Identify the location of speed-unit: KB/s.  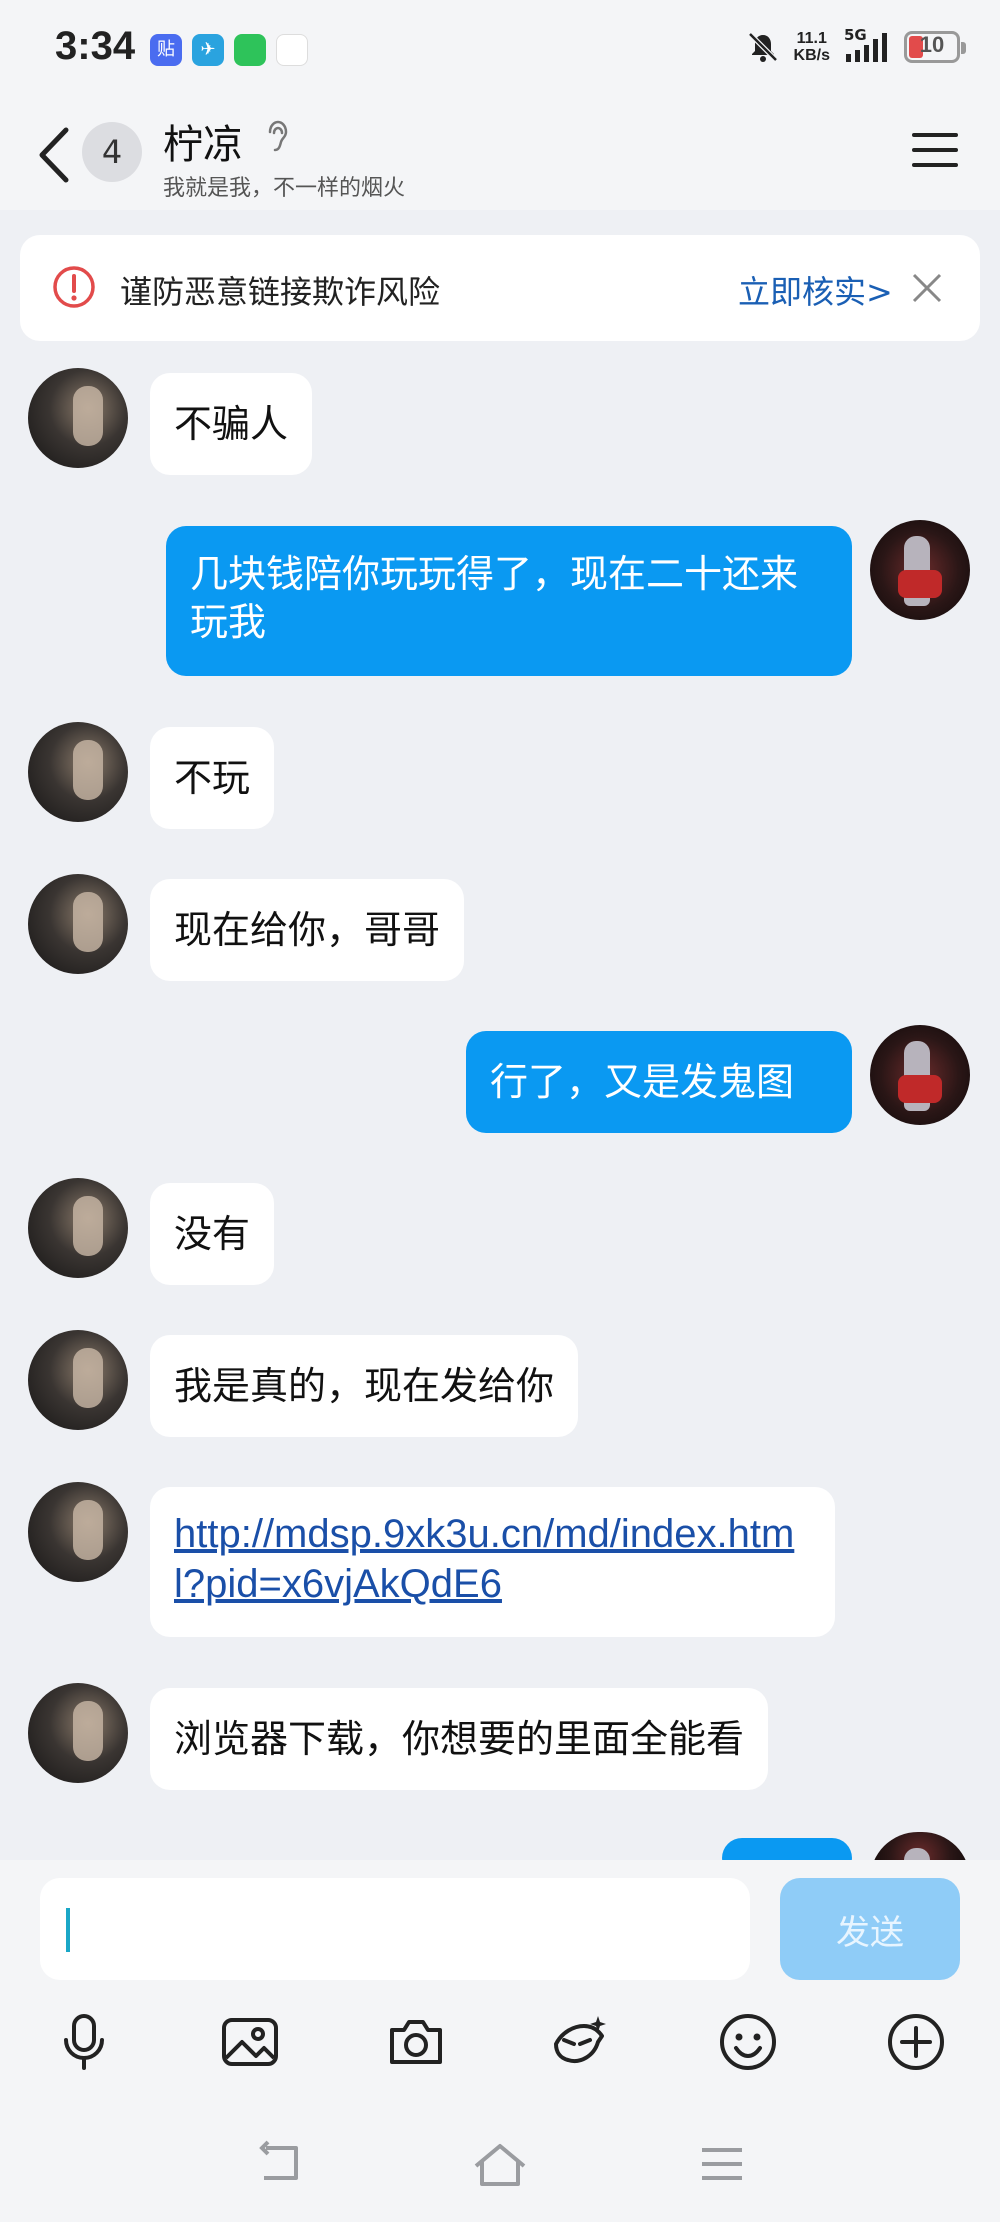
(811, 55).